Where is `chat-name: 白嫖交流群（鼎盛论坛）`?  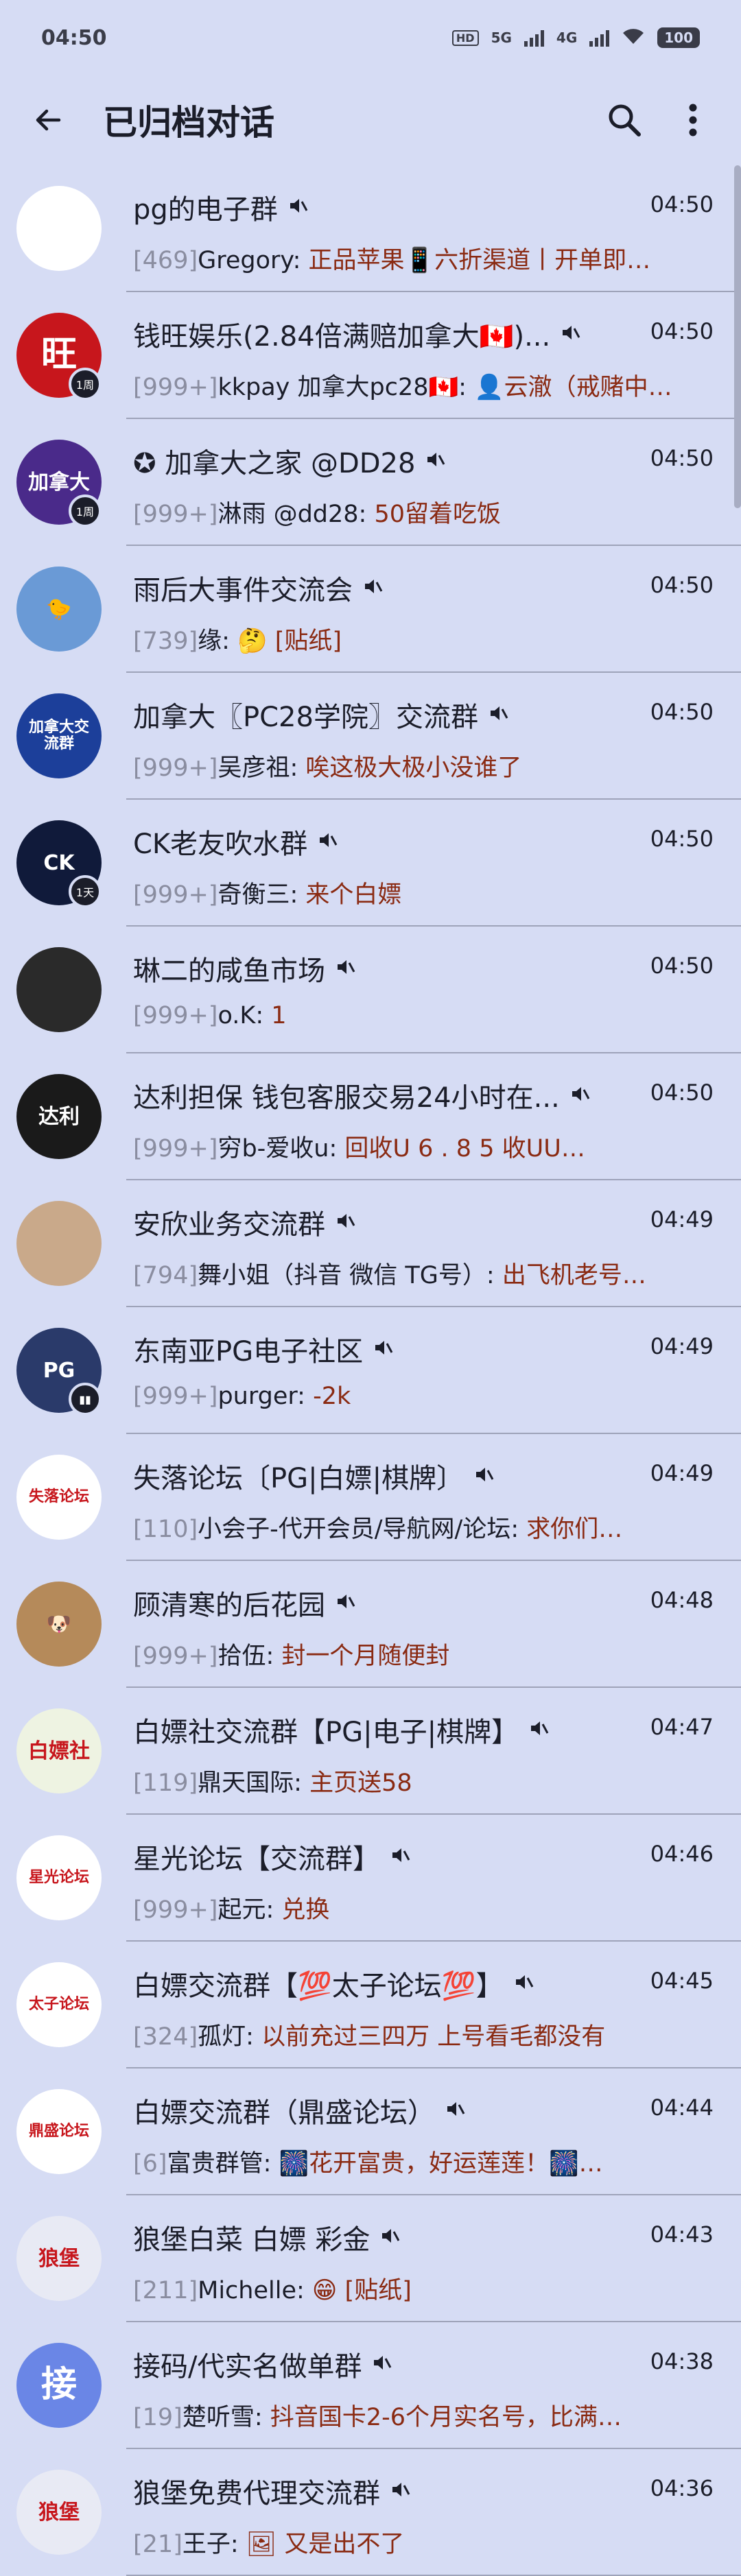
chat-name: 白嫖交流群（鼎盛论坛） is located at coordinates (366, 2110).